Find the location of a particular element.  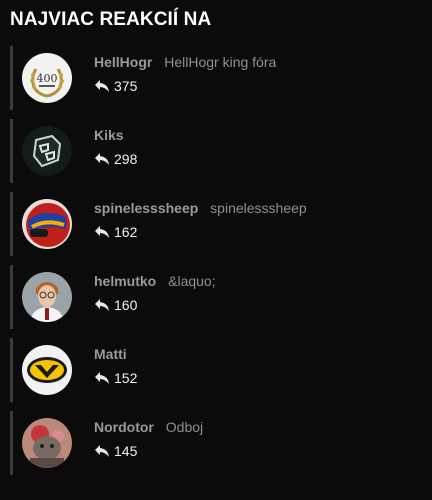

list-item: Matti 152 is located at coordinates (217, 370).